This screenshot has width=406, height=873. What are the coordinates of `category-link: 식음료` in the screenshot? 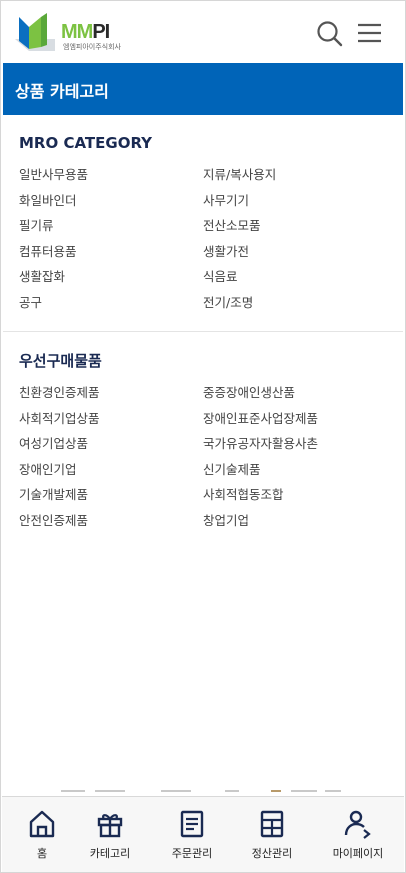 It's located at (295, 277).